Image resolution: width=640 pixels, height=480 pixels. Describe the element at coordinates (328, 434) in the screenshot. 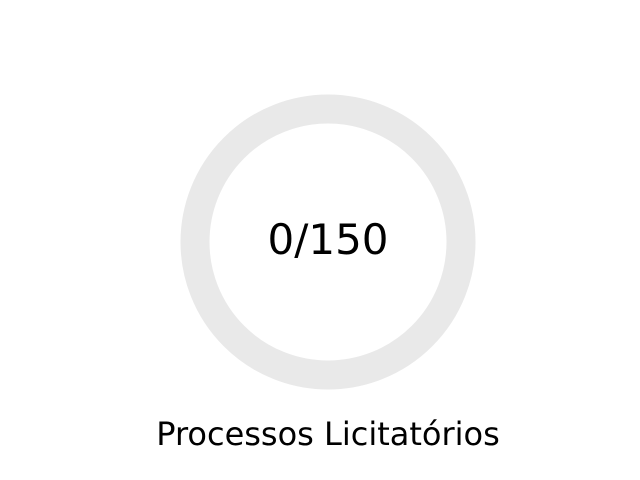

I see `progress-label: Processos Licitatórios` at that location.